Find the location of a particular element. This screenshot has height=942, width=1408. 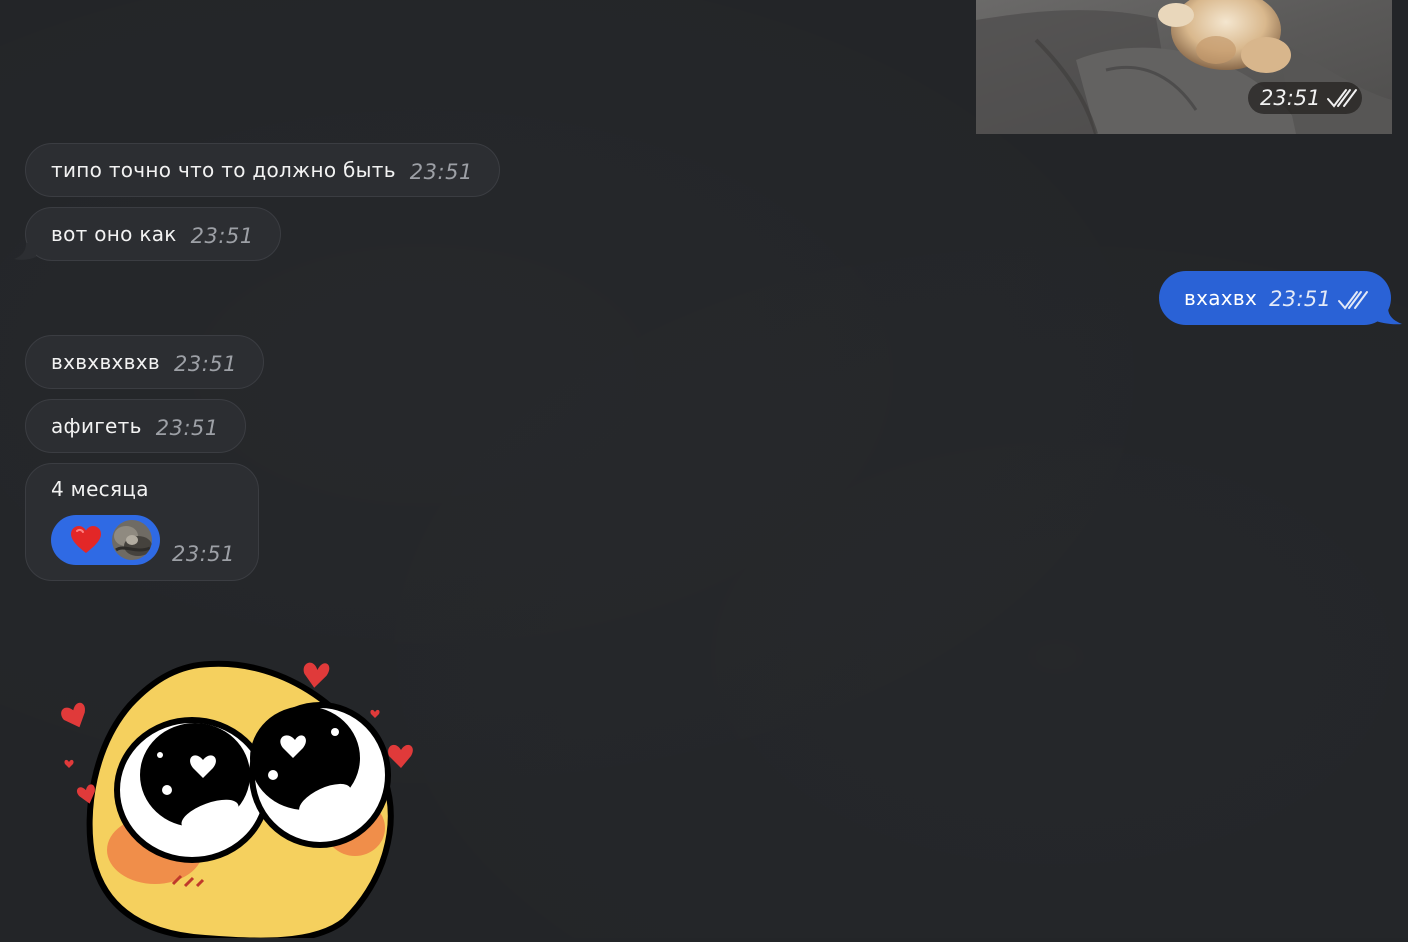

message-text: типо точно что то должно быть is located at coordinates (223, 170).